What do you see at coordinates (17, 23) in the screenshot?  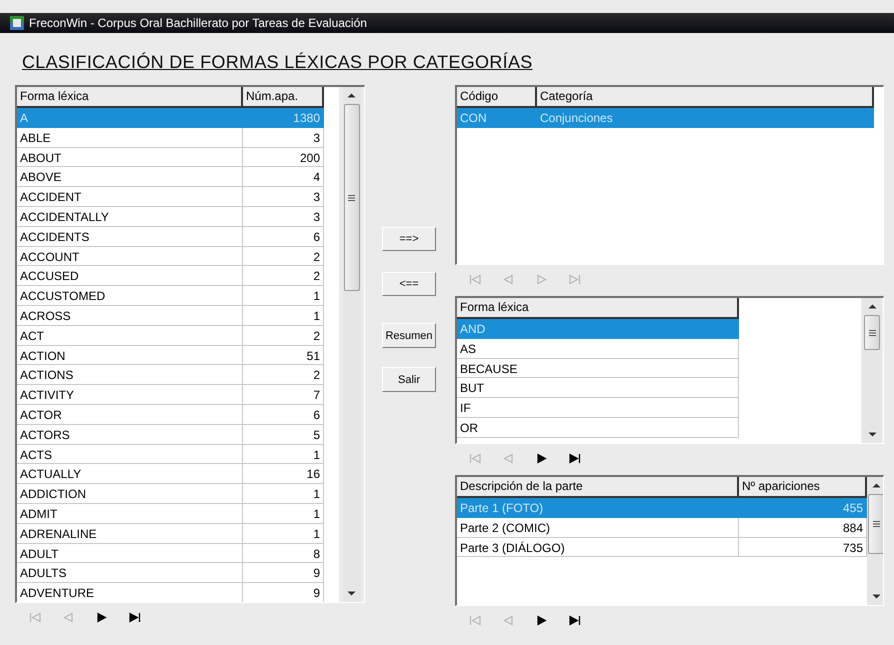 I see `app-icon` at bounding box center [17, 23].